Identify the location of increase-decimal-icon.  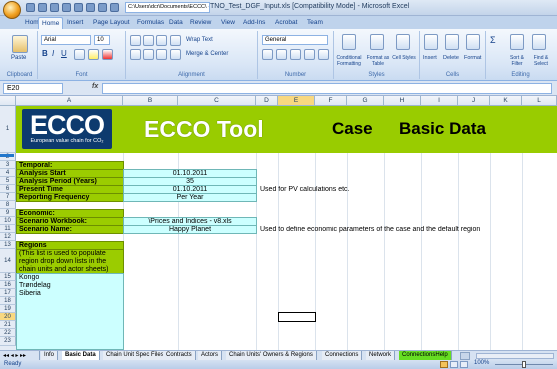
(309, 54).